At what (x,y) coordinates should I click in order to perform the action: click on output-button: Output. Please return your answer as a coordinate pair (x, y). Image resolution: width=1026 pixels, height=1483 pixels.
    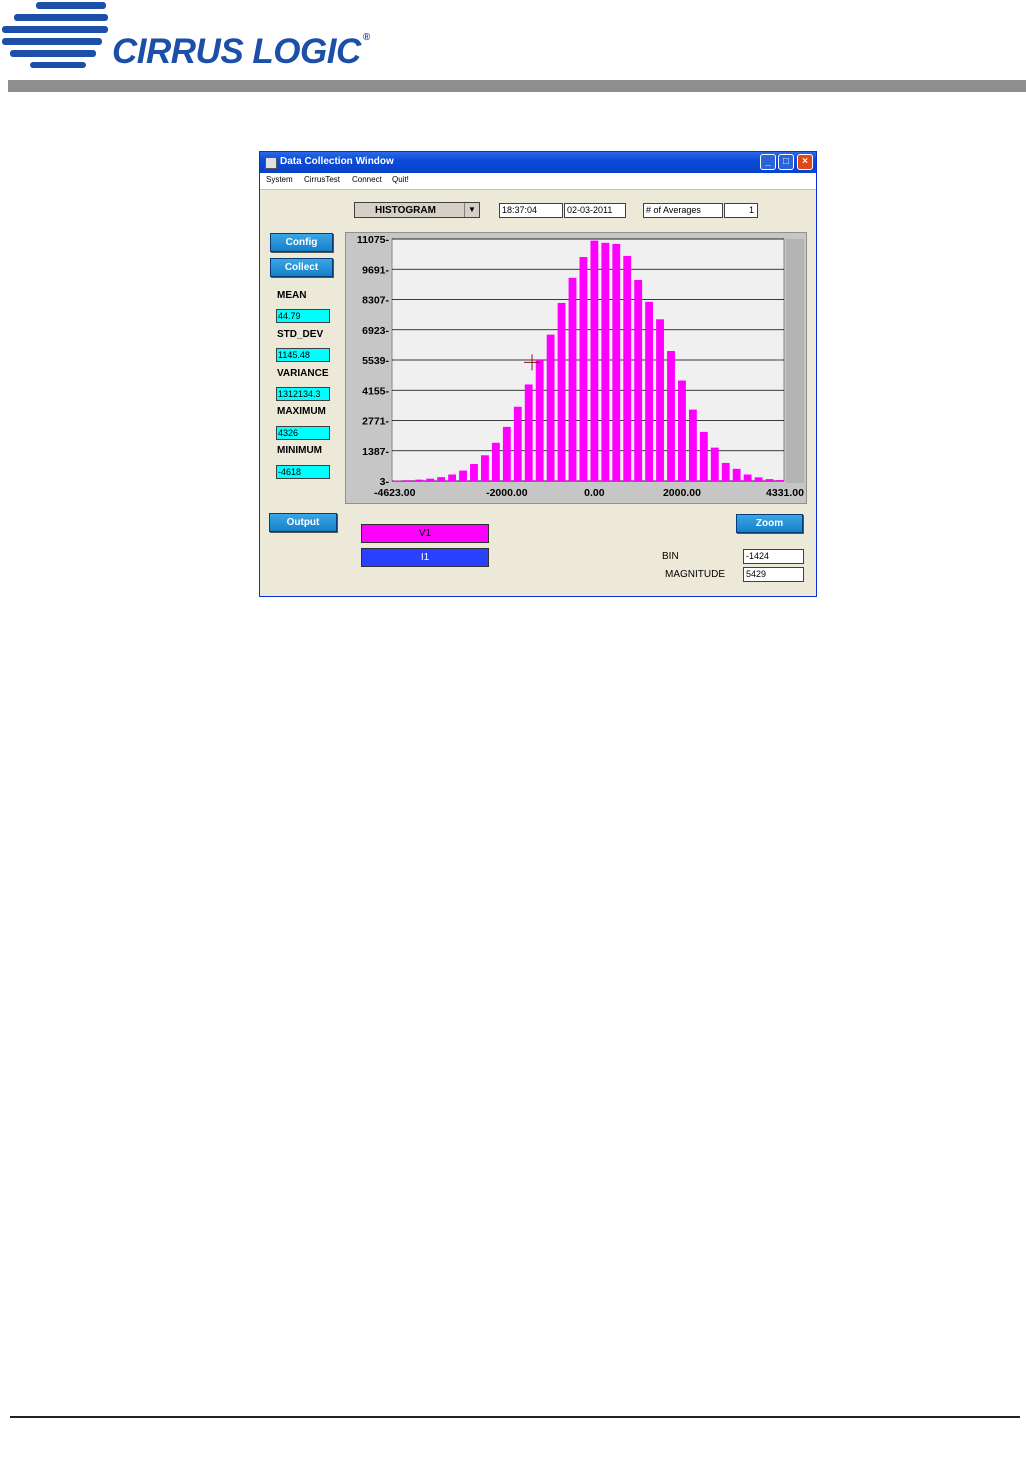
    Looking at the image, I should click on (303, 522).